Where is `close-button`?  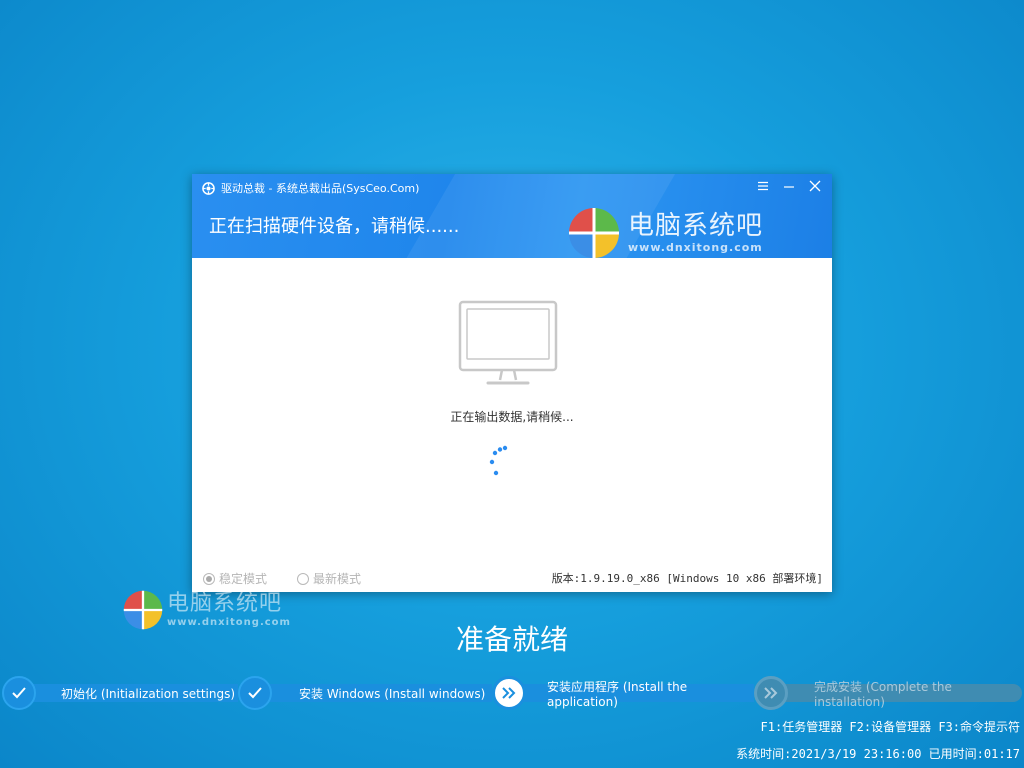
close-button is located at coordinates (815, 186).